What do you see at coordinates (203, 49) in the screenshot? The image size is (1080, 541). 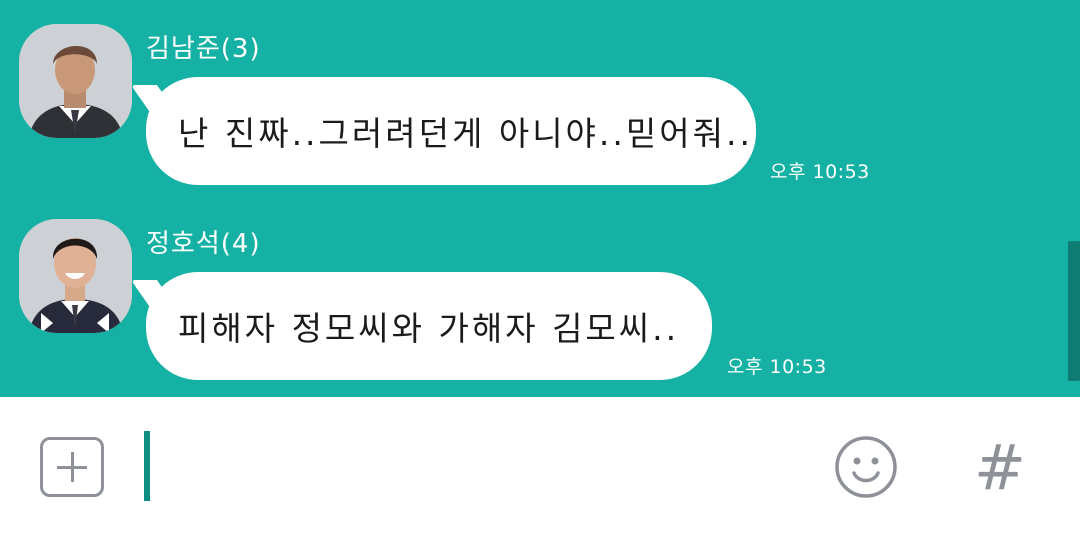 I see `sender-name: 김남준(3)` at bounding box center [203, 49].